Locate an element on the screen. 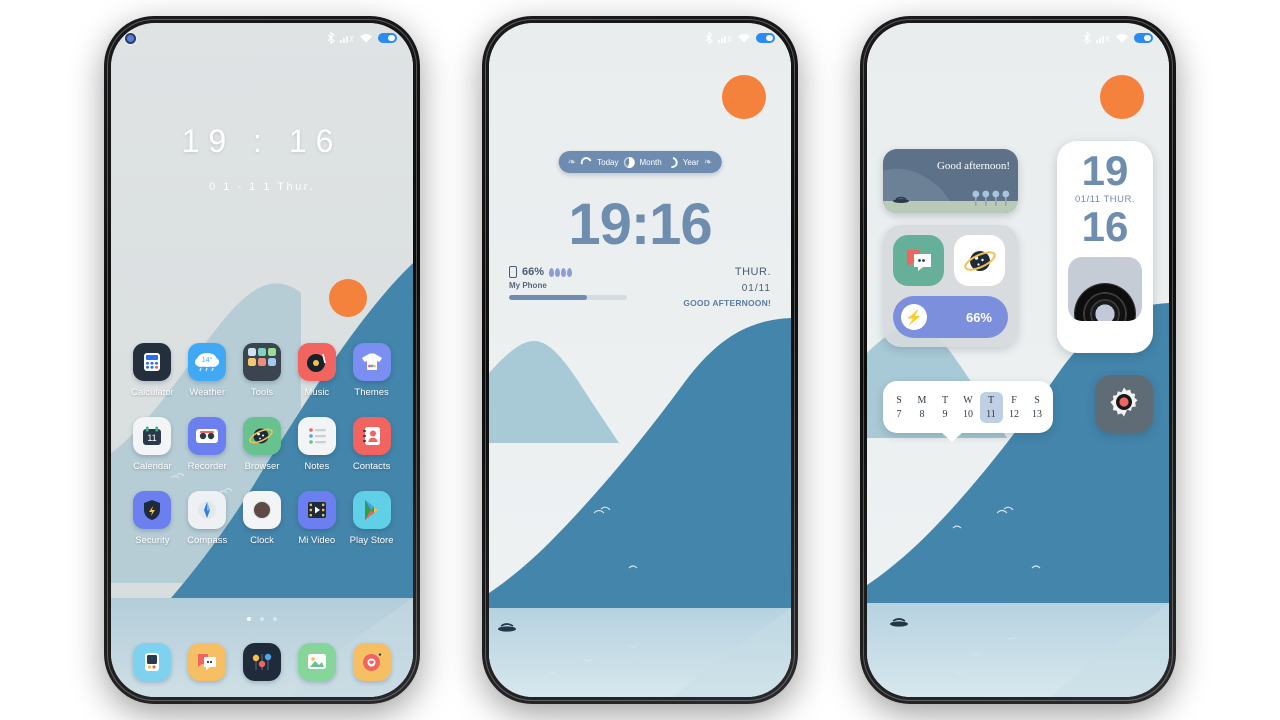 The height and width of the screenshot is (720, 1280). app-browser: Browser is located at coordinates (262, 444).